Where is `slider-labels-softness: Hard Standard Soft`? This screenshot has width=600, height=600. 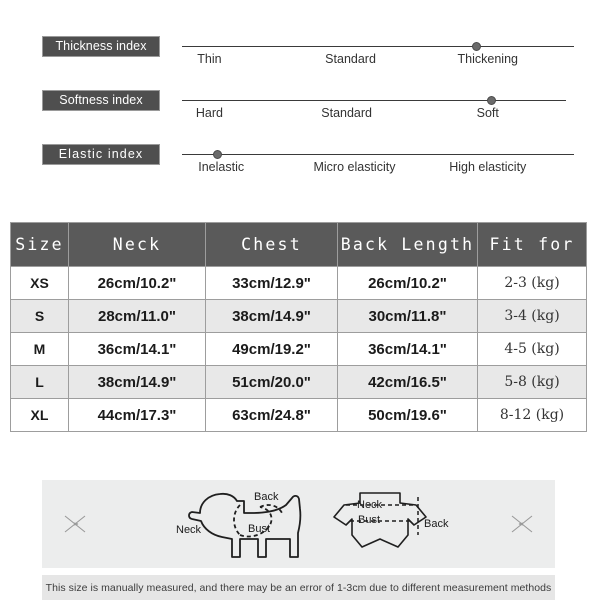
slider-labels-softness: Hard Standard Soft is located at coordinates (378, 117).